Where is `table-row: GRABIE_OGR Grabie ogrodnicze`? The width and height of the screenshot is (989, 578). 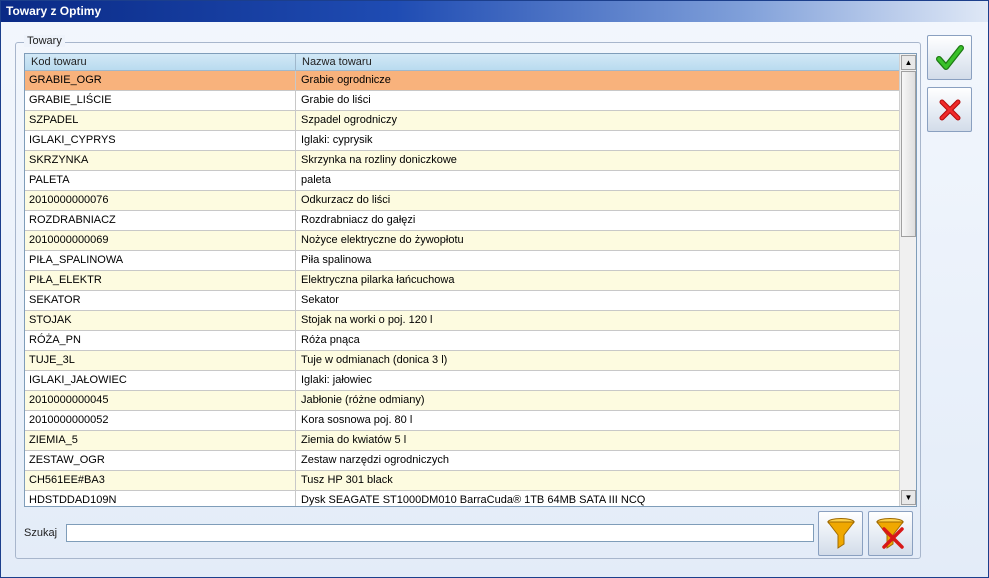 table-row: GRABIE_OGR Grabie ogrodnicze is located at coordinates (462, 81).